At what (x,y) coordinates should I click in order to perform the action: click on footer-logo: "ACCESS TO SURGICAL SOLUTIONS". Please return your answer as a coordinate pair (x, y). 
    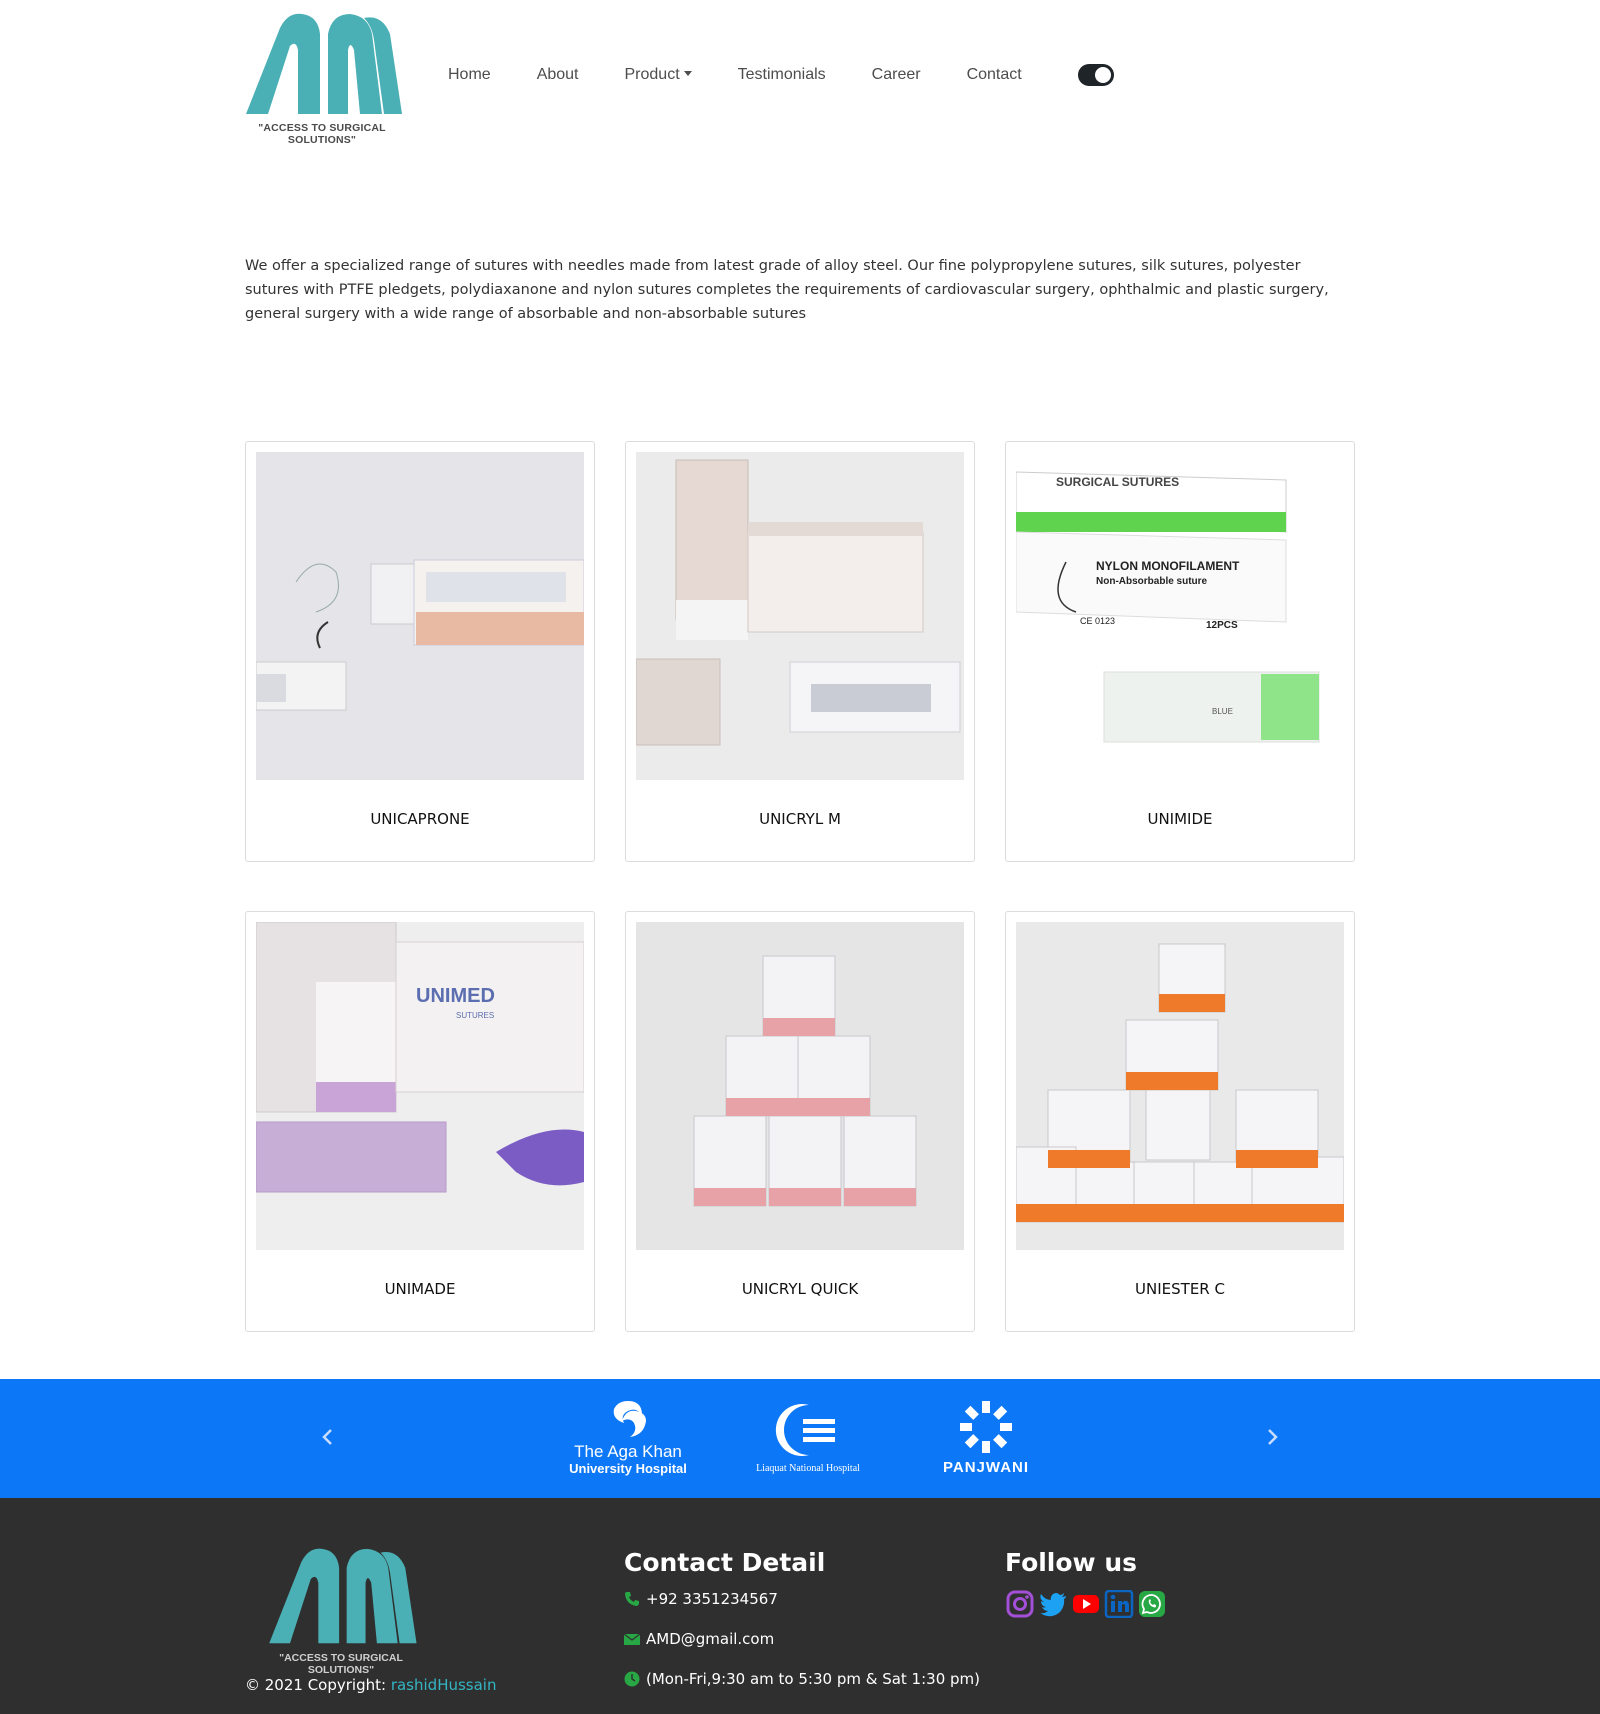
    Looking at the image, I should click on (346, 1609).